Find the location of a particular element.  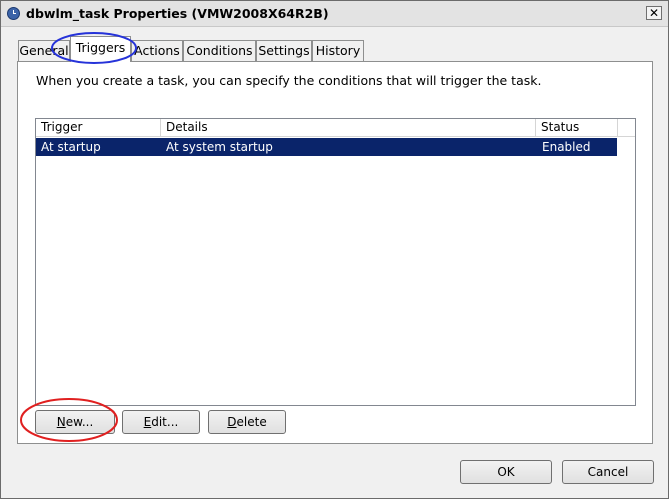

close-button: ✕ is located at coordinates (654, 13).